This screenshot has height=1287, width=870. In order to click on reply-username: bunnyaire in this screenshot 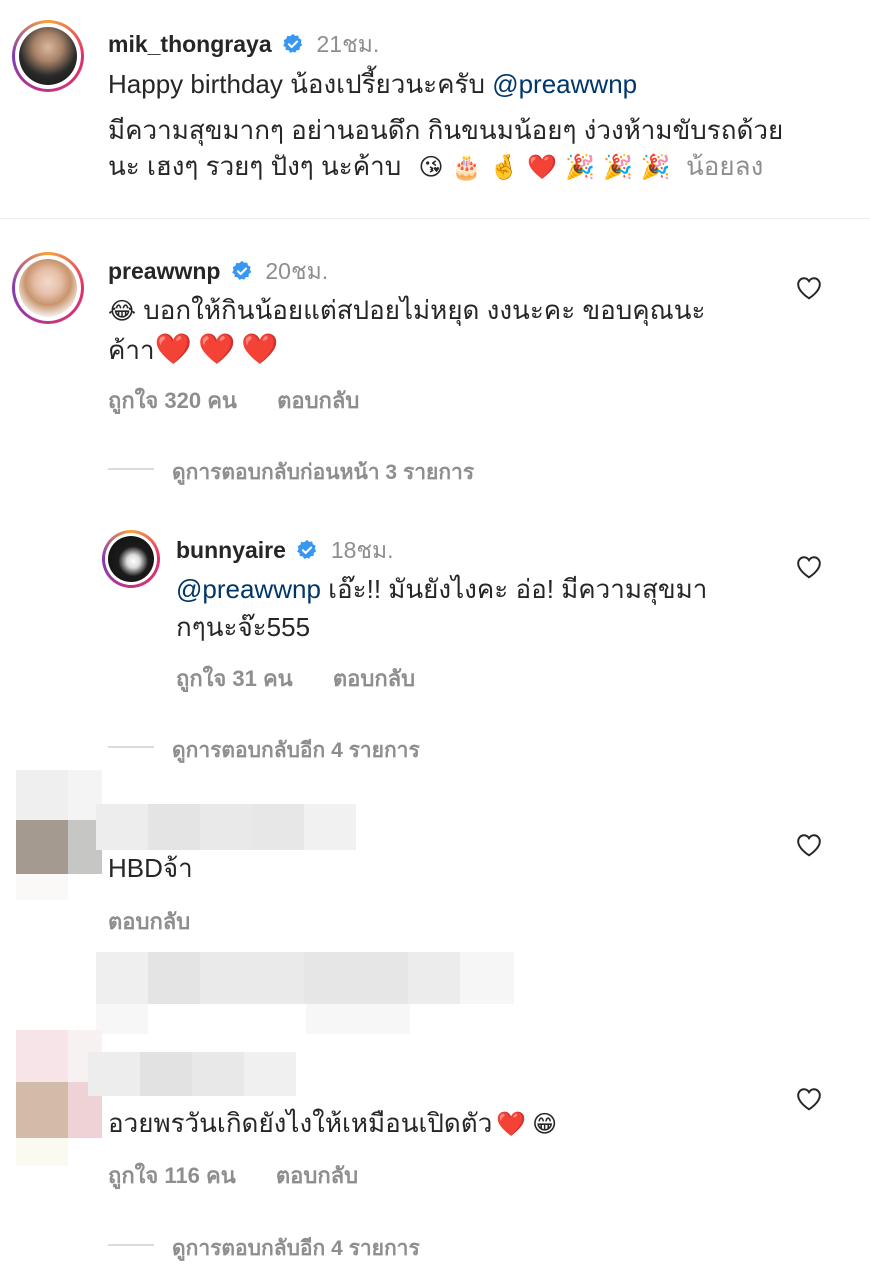, I will do `click(231, 550)`.